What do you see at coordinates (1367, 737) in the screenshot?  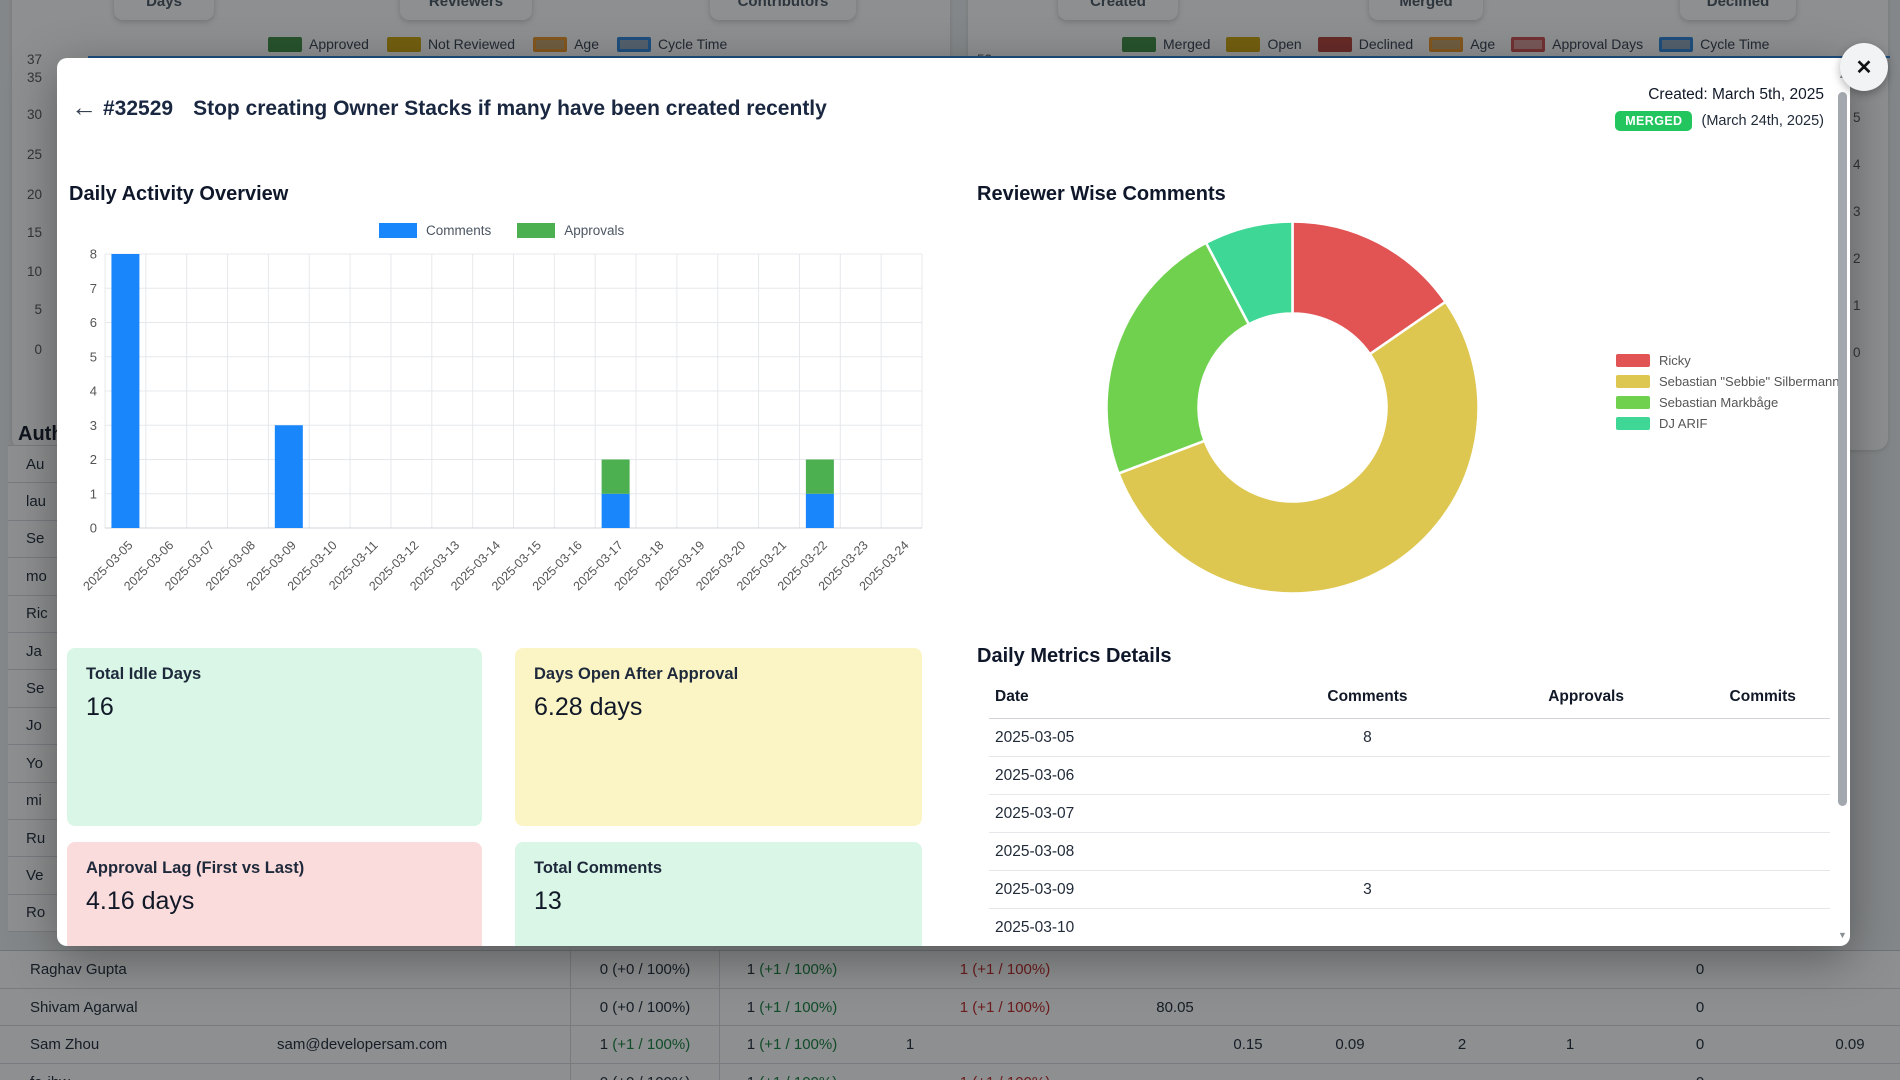 I see `metrics-cell: 8` at bounding box center [1367, 737].